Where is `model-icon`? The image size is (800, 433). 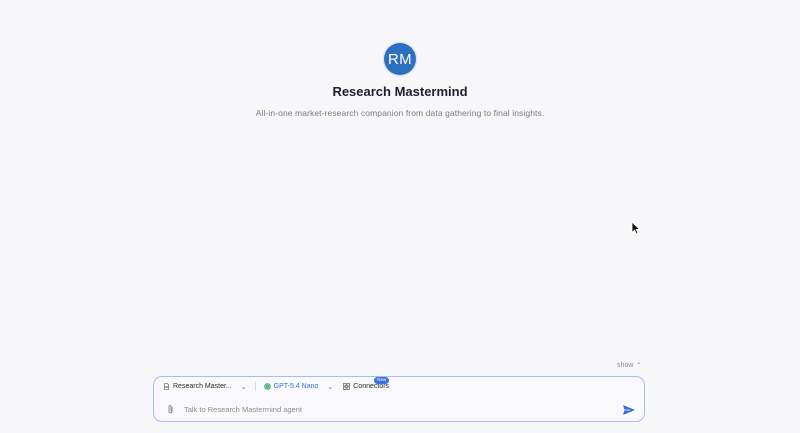
model-icon is located at coordinates (267, 386).